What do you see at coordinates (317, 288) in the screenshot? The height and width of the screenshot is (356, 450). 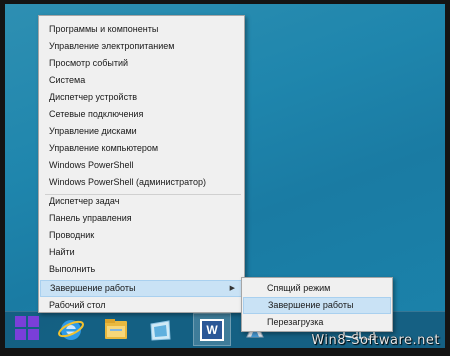 I see `submenu-item-sleep: Спящий режим` at bounding box center [317, 288].